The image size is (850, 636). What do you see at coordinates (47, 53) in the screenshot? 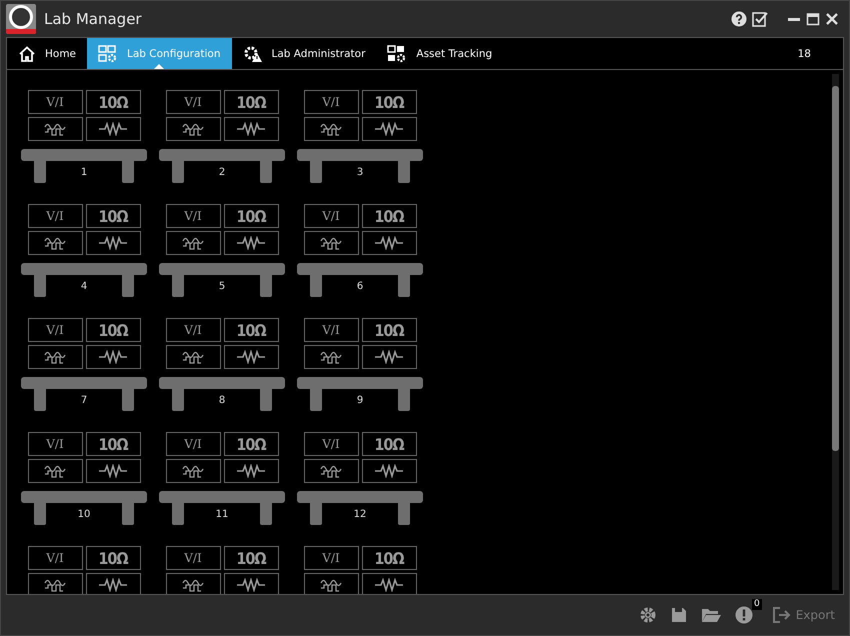
I see `nav-tab: Home` at bounding box center [47, 53].